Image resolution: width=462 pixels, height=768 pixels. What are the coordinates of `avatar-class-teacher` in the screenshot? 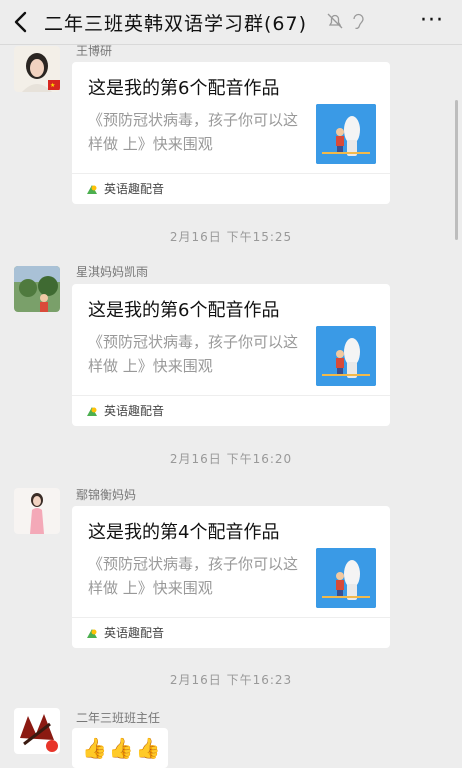 It's located at (37, 731).